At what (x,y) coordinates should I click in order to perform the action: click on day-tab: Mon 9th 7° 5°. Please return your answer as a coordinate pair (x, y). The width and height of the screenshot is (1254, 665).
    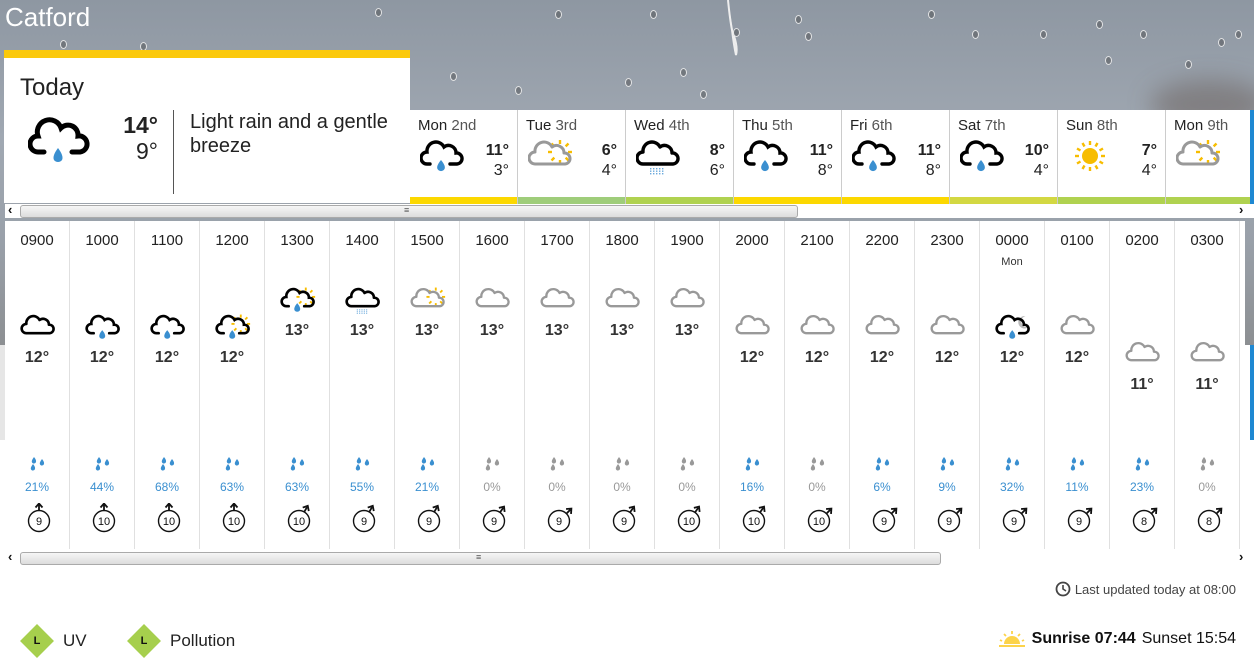
    Looking at the image, I should click on (1208, 157).